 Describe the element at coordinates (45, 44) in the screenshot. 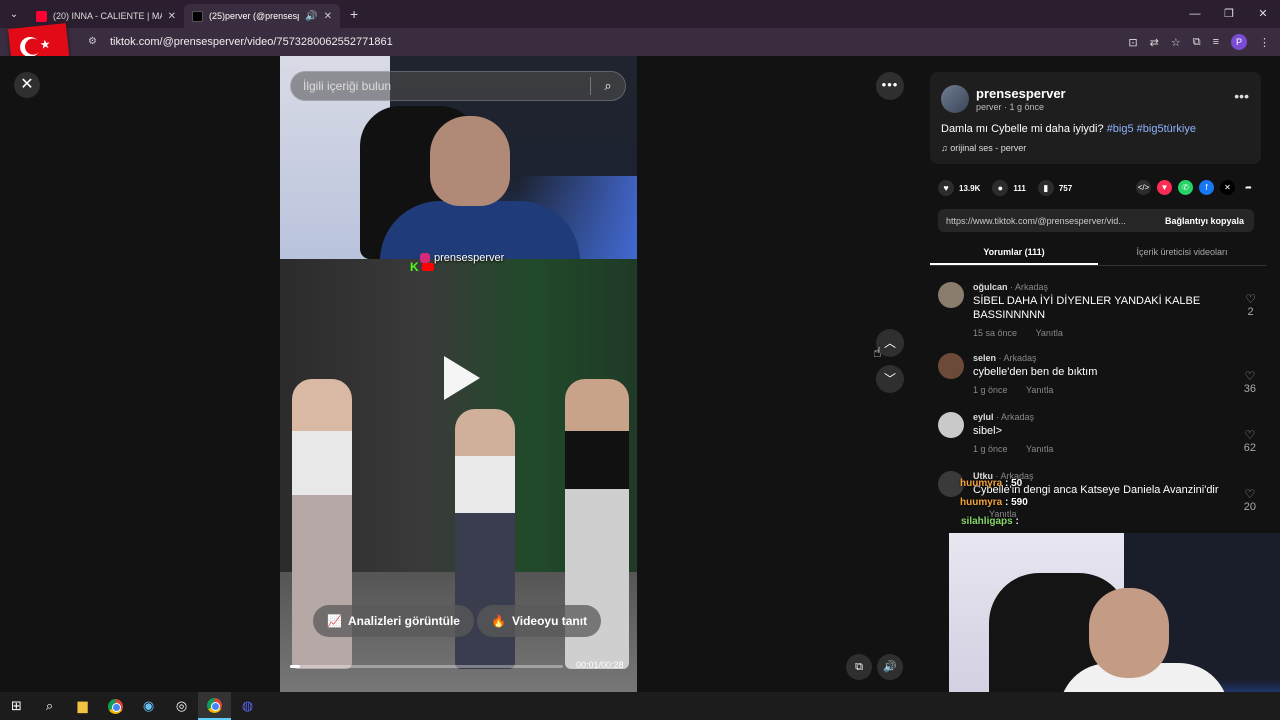

I see `flag-star-icon: ★` at that location.